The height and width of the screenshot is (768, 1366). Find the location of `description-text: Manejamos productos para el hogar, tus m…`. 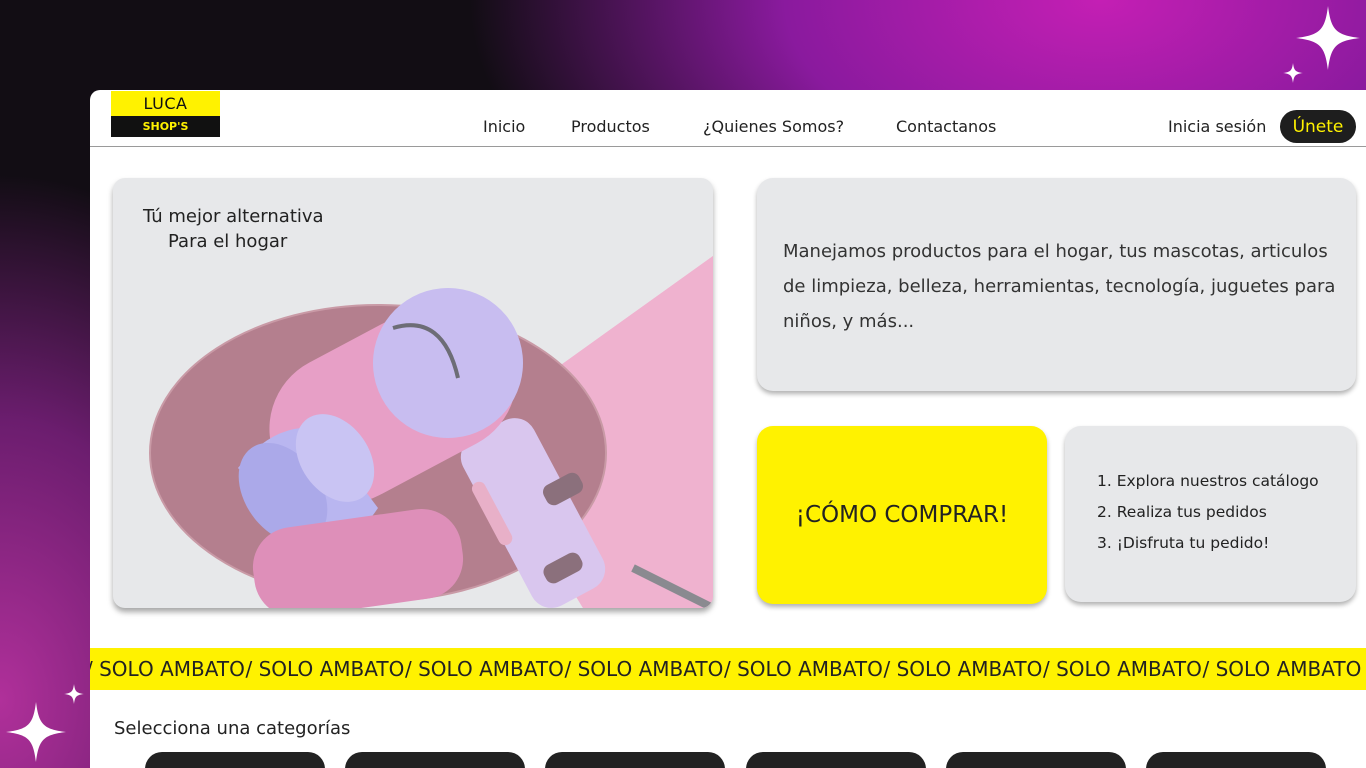

description-text: Manejamos productos para el hogar, tus m… is located at coordinates (1059, 286).